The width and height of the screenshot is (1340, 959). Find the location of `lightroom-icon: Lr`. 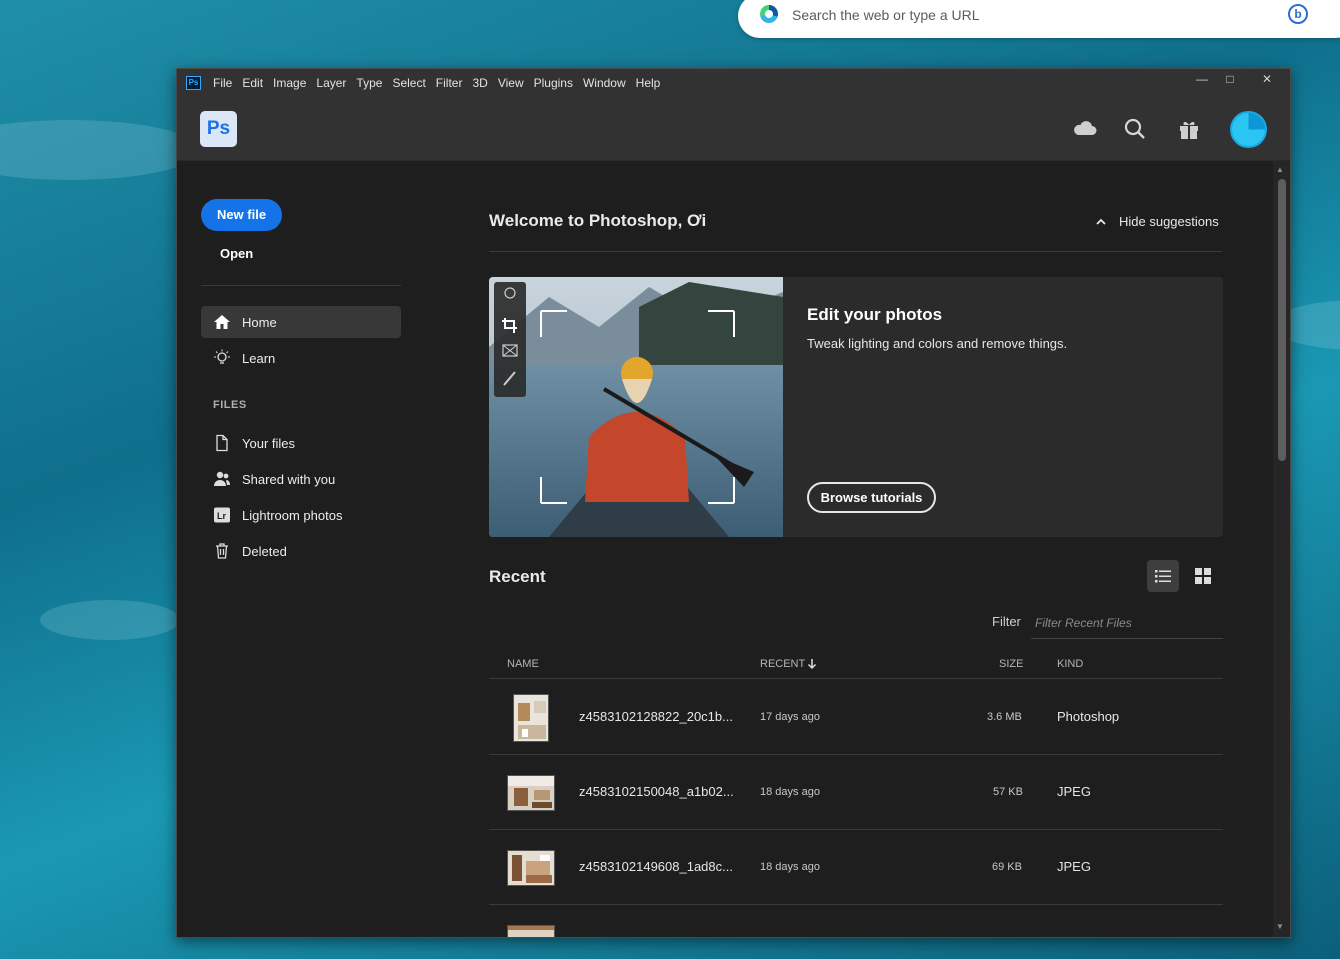

lightroom-icon: Lr is located at coordinates (222, 515).